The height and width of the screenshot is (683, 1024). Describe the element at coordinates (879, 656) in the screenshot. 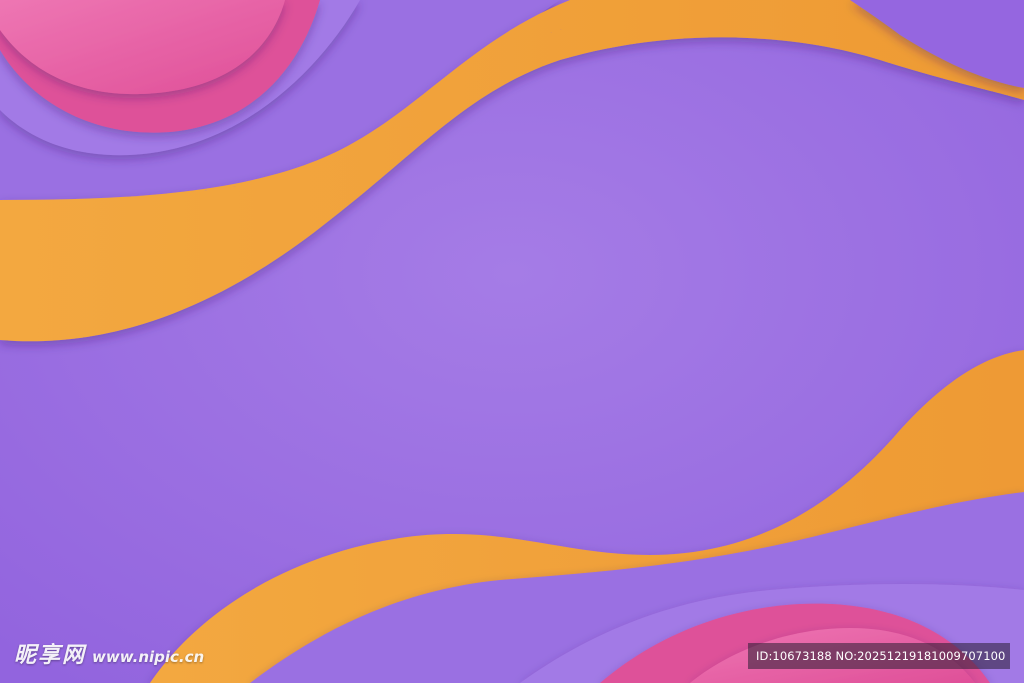

I see `watermark-id-badge: ID:10673188 NO:20251219181009707100` at that location.